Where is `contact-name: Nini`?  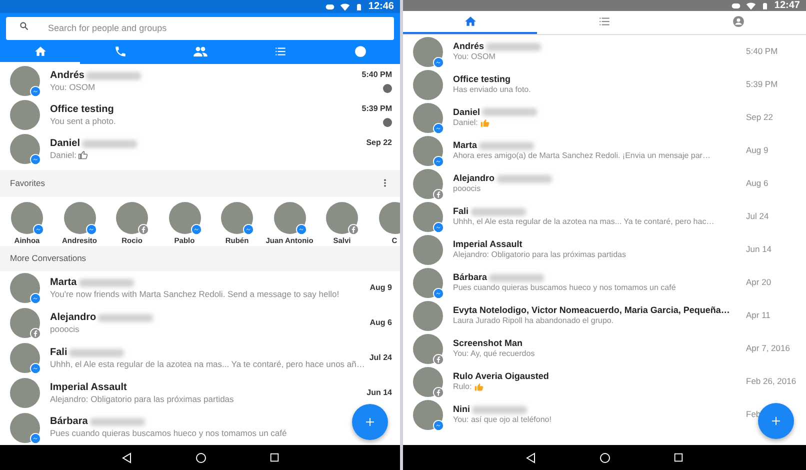
contact-name: Nini is located at coordinates (461, 410).